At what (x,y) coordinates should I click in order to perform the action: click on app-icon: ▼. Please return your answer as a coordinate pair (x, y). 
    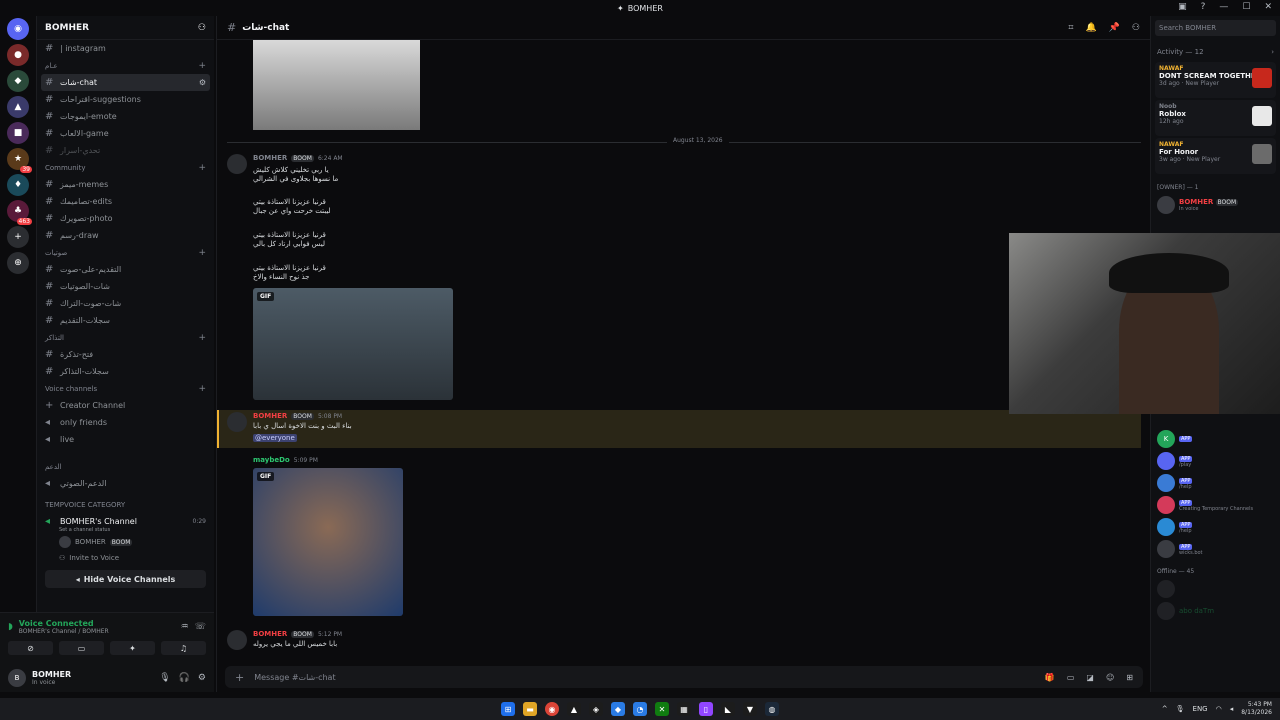
    Looking at the image, I should click on (750, 709).